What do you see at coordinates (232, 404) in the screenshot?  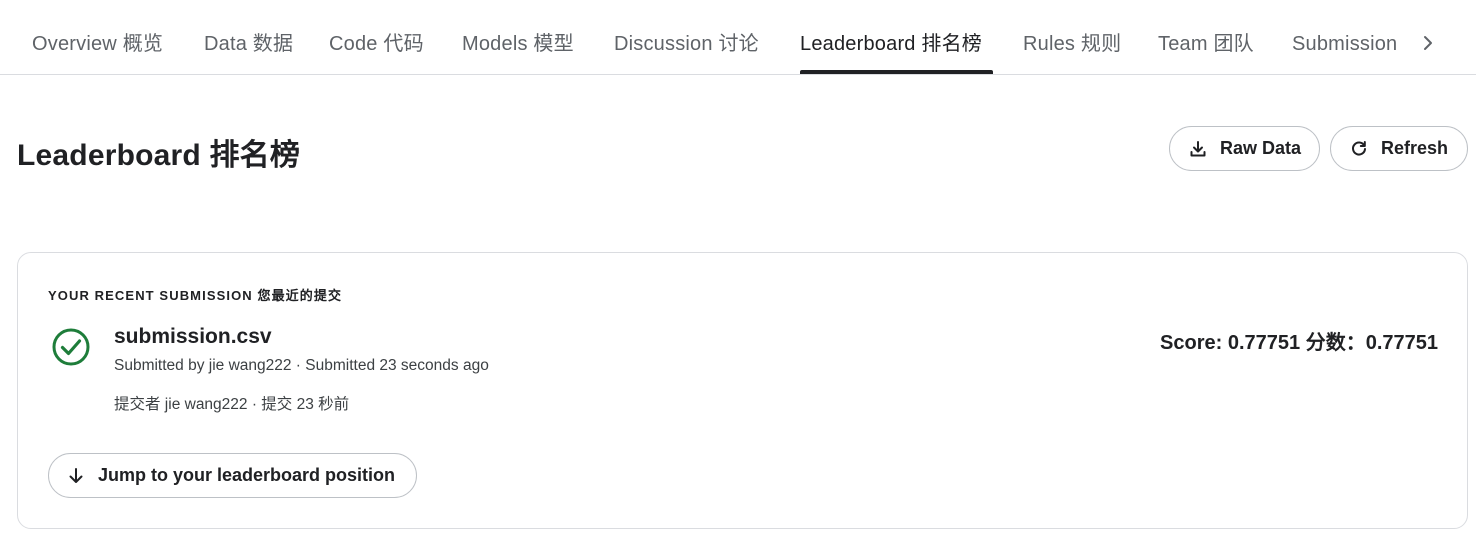 I see `submission-meta-zh: 提交者 jie wang222 · 提交 23 秒前` at bounding box center [232, 404].